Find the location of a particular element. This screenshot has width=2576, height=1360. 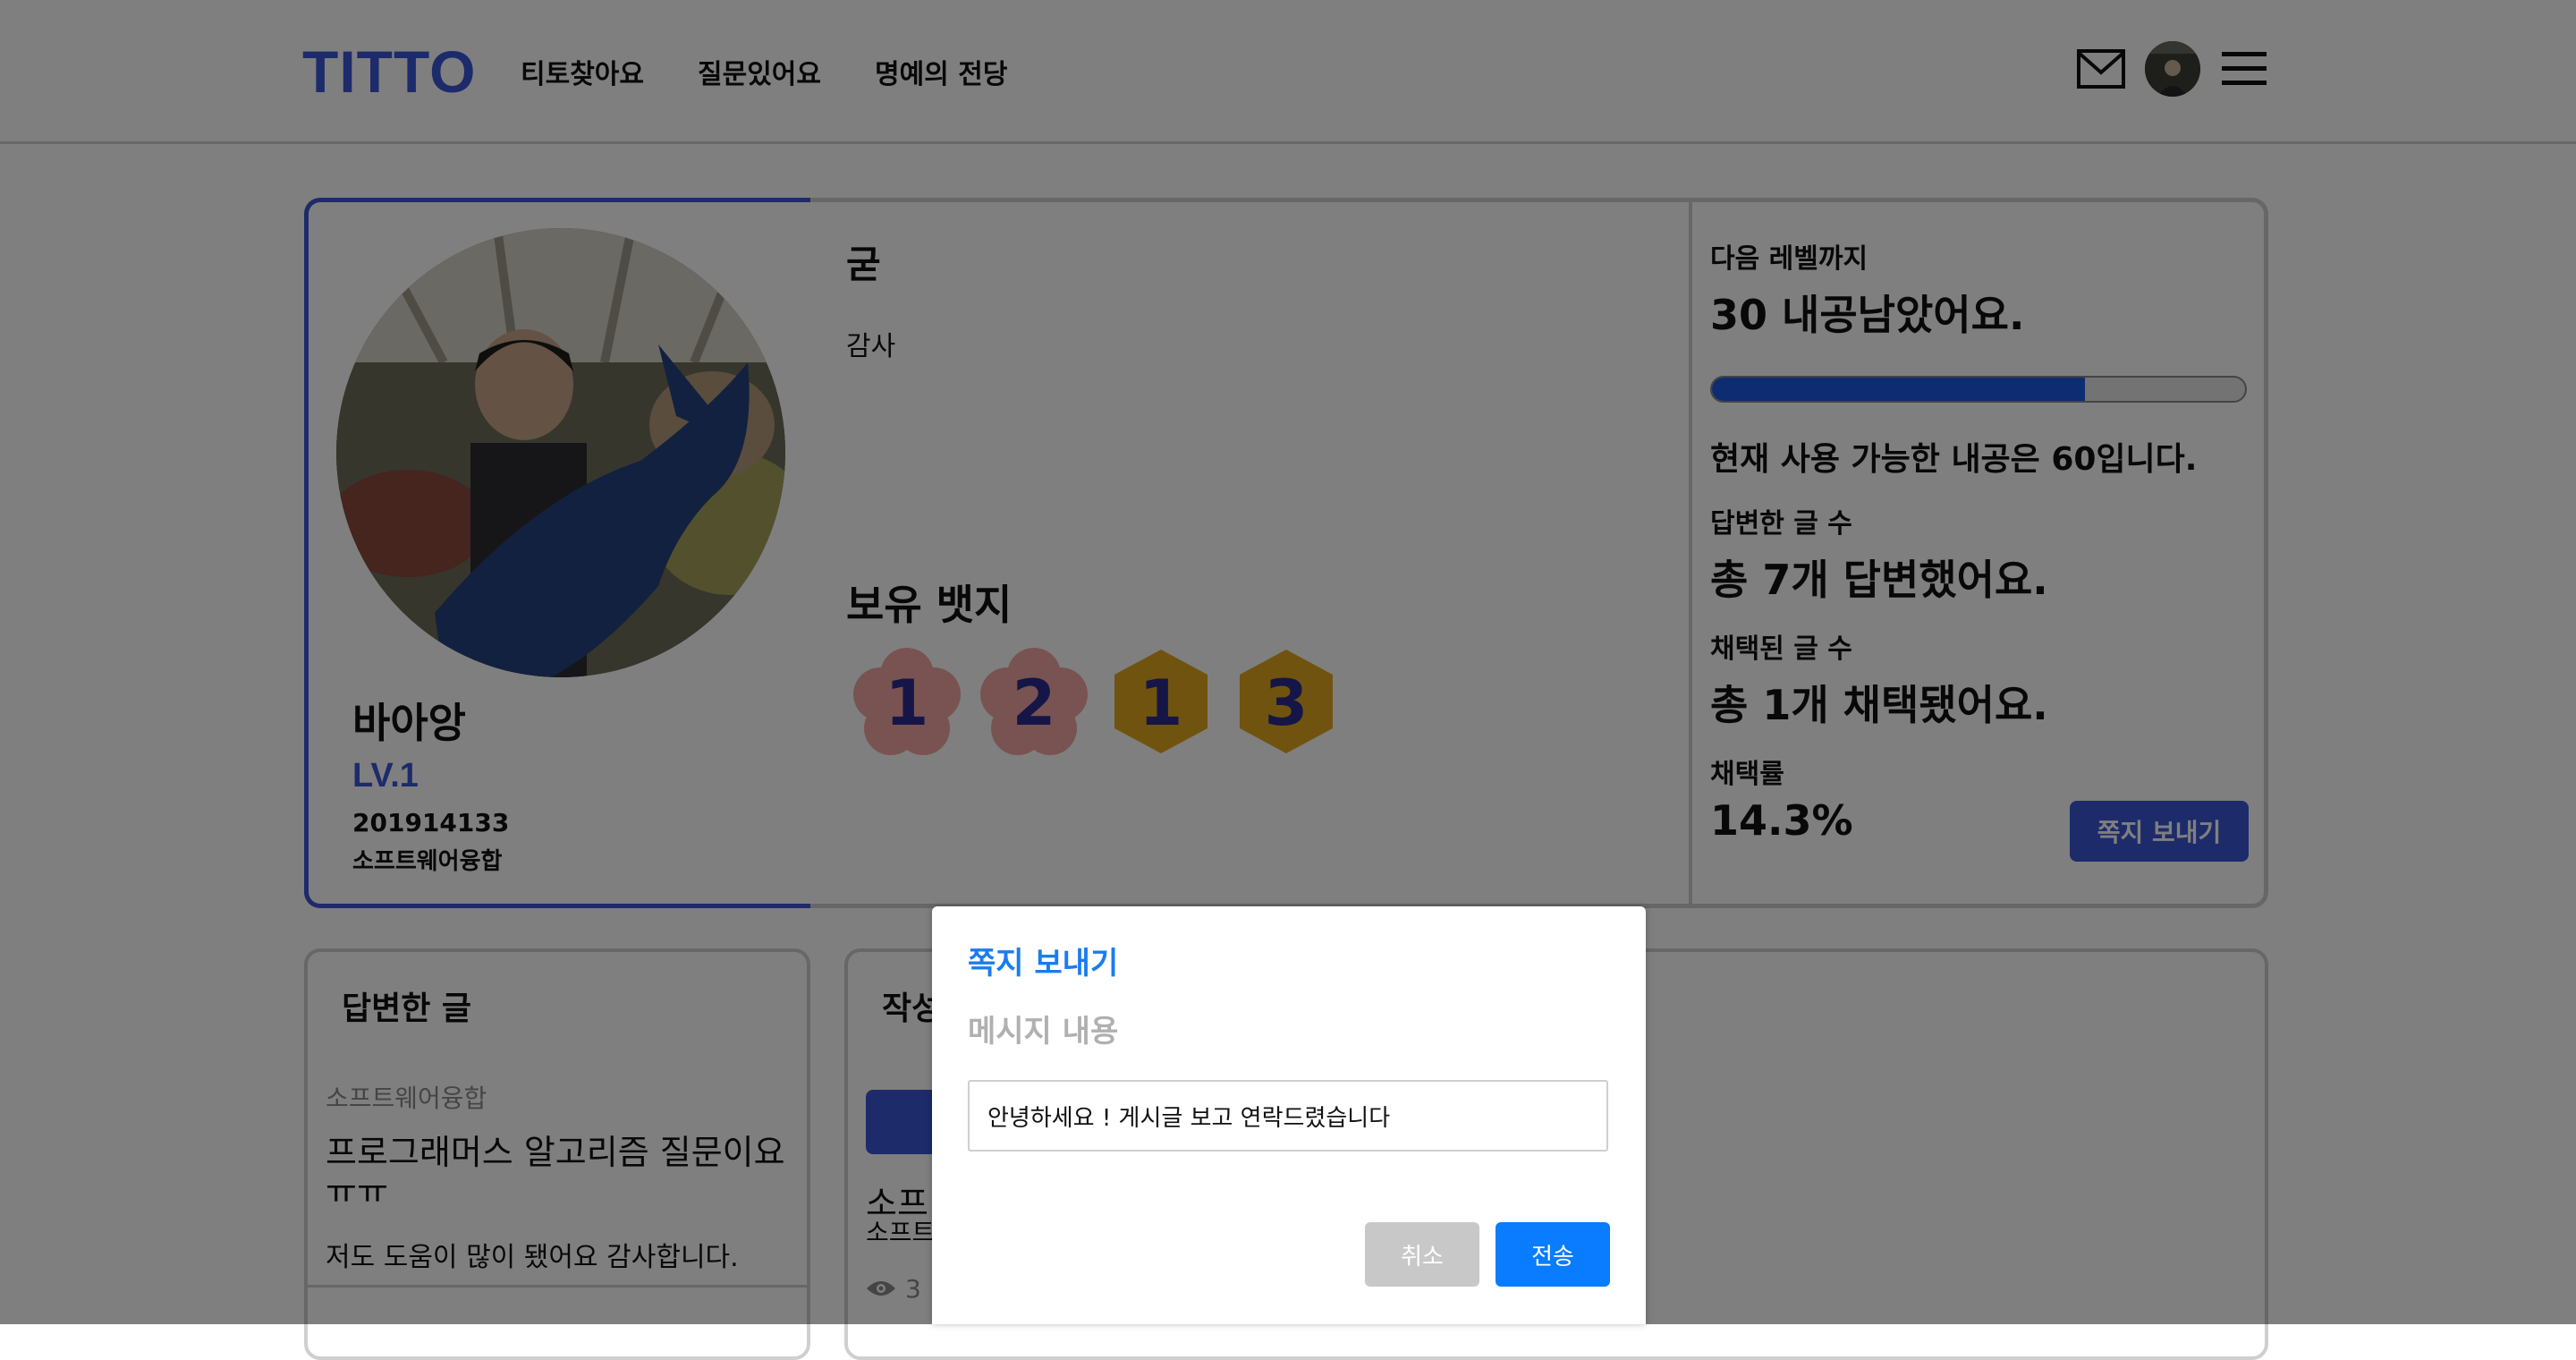

message-input is located at coordinates (1288, 1116).